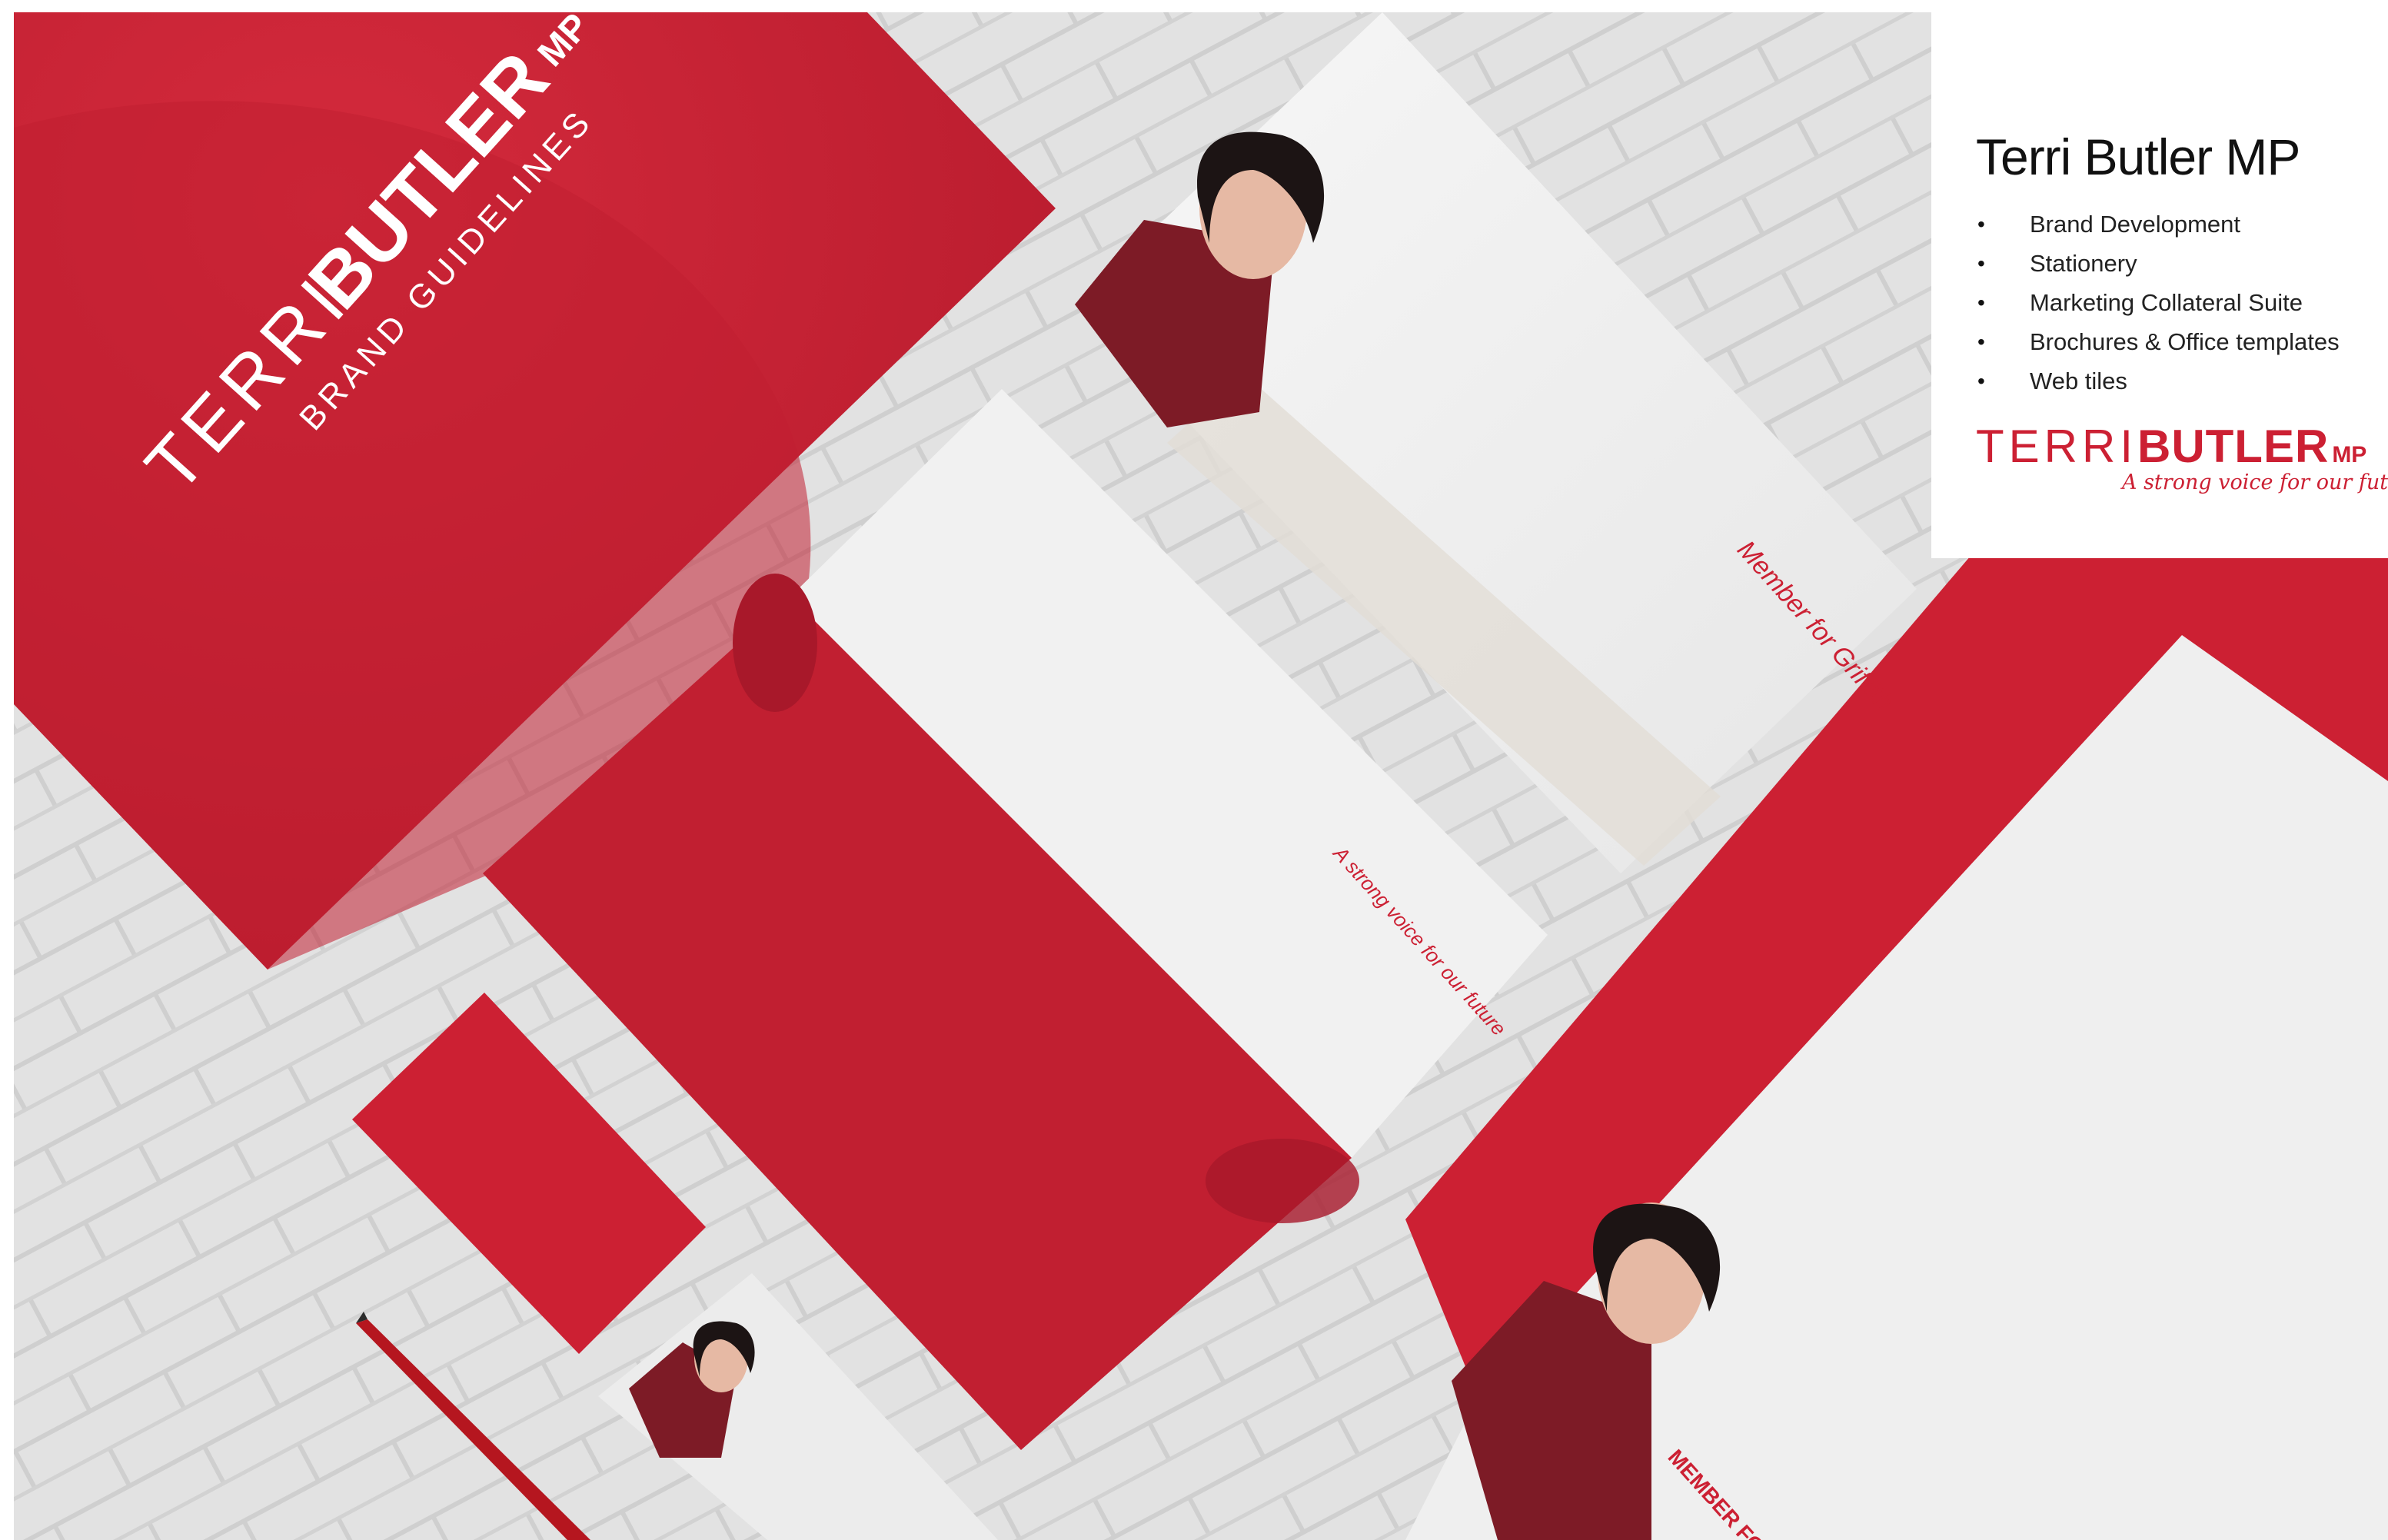 Image resolution: width=2388 pixels, height=1540 pixels. What do you see at coordinates (2167, 302) in the screenshot?
I see `service-label: Marketing Collateral Suite` at bounding box center [2167, 302].